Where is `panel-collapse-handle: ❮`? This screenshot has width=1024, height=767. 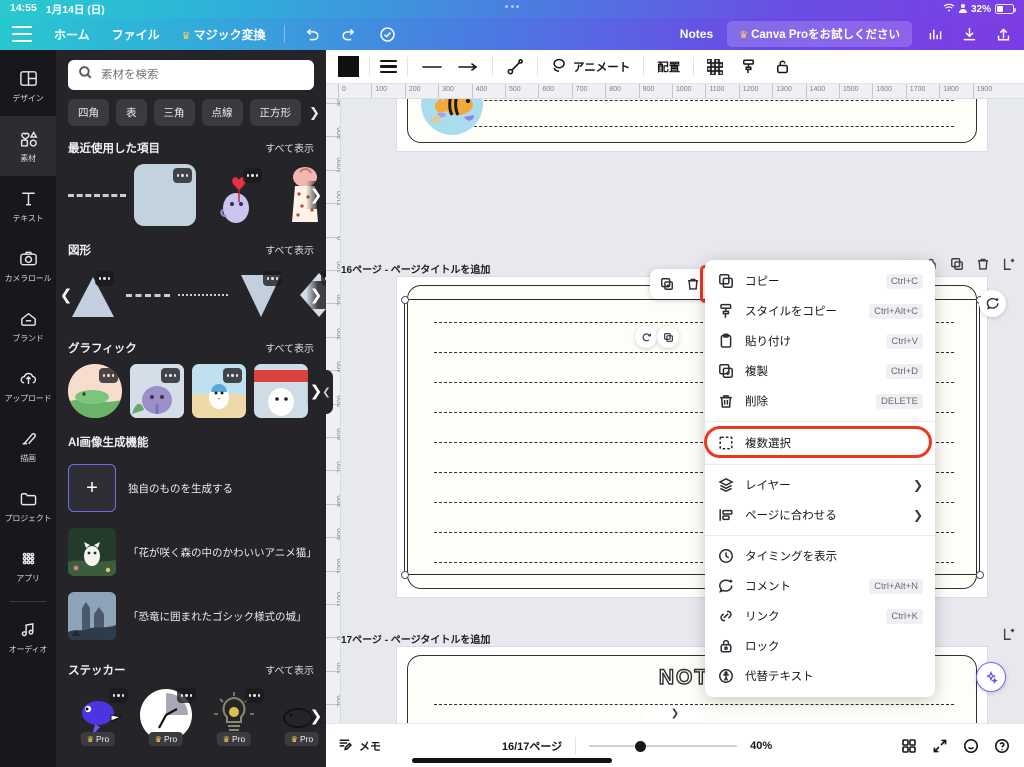 panel-collapse-handle: ❮ is located at coordinates (326, 392).